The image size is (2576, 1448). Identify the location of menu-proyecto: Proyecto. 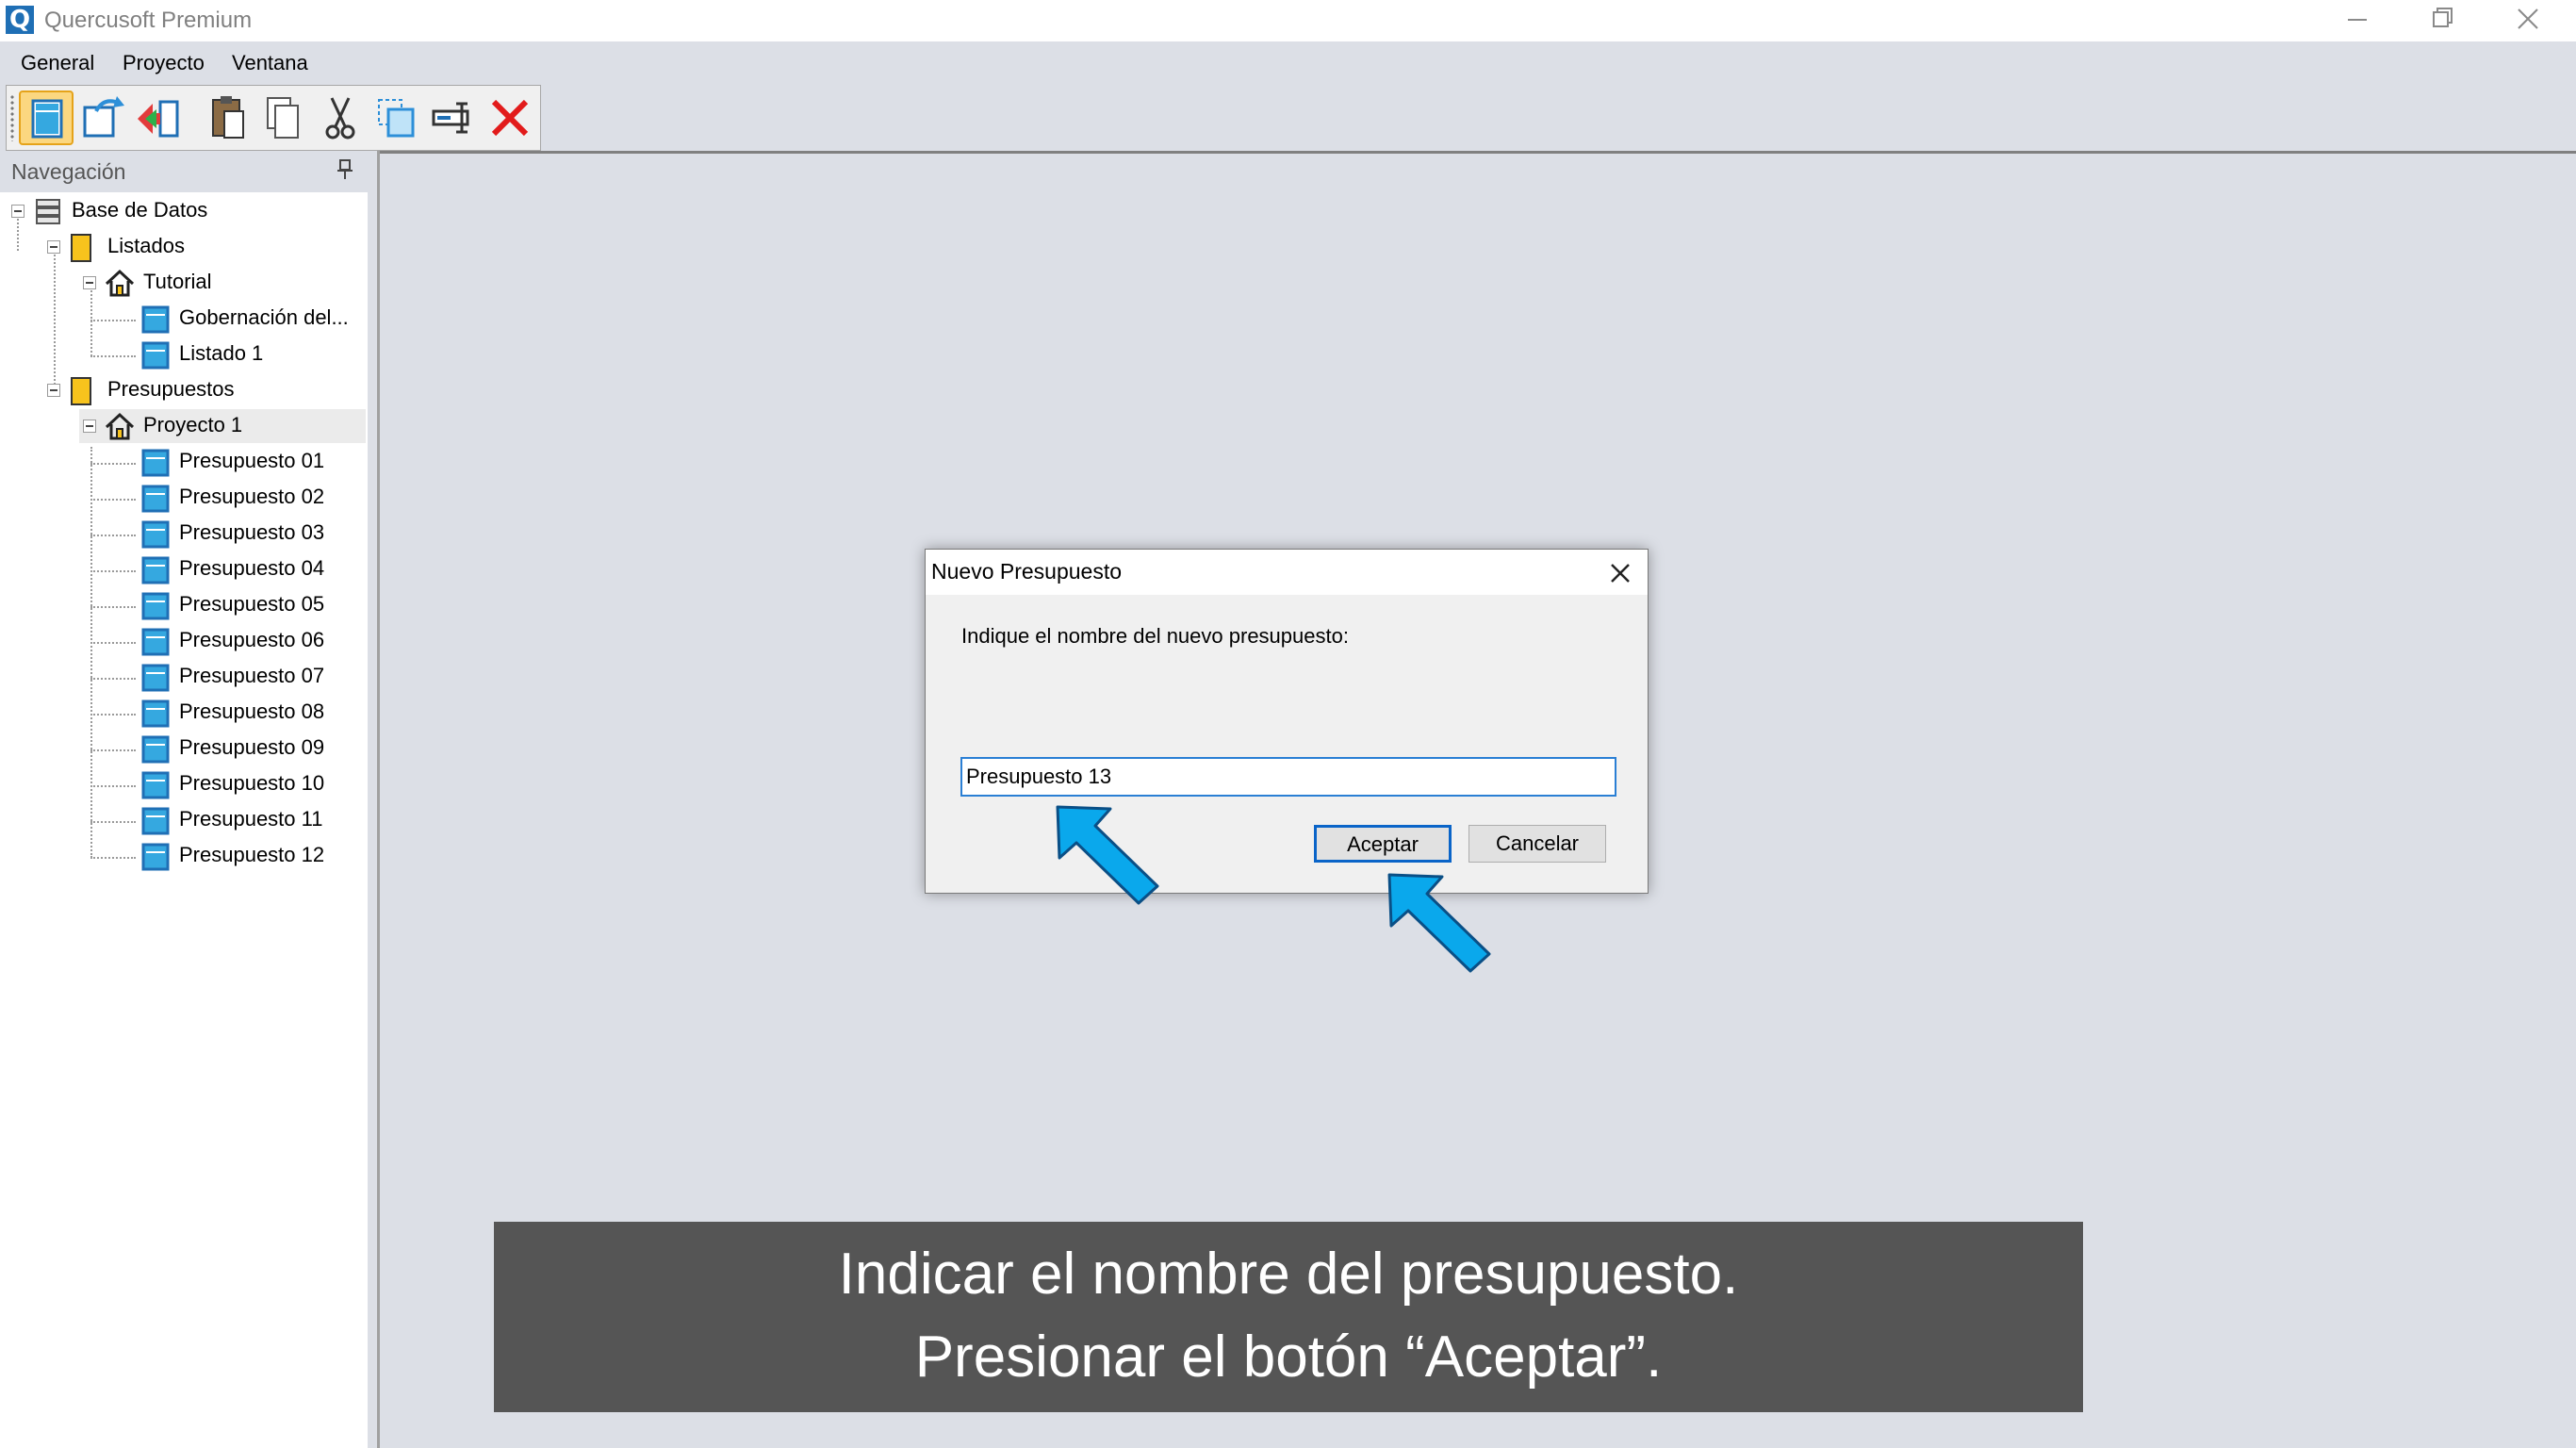
(164, 63).